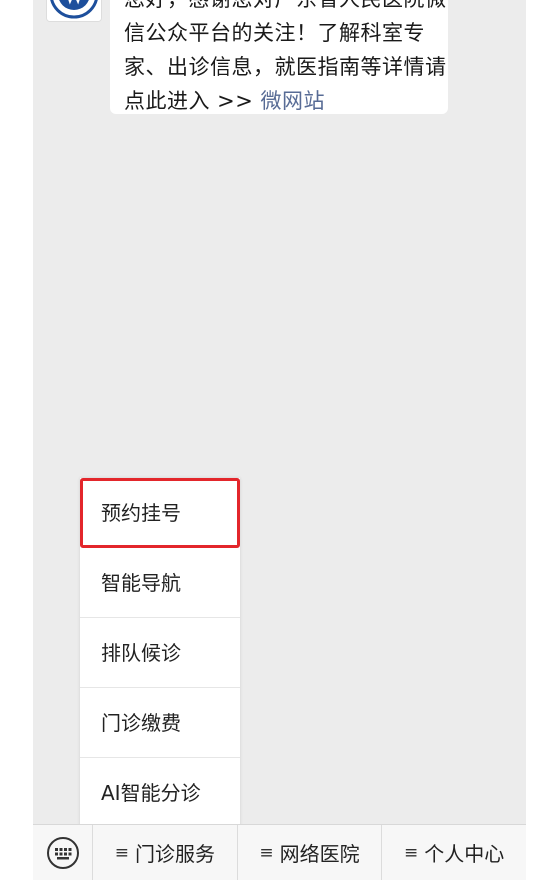  What do you see at coordinates (192, 101) in the screenshot?
I see `message-link-prefix: 点此进入 >>` at bounding box center [192, 101].